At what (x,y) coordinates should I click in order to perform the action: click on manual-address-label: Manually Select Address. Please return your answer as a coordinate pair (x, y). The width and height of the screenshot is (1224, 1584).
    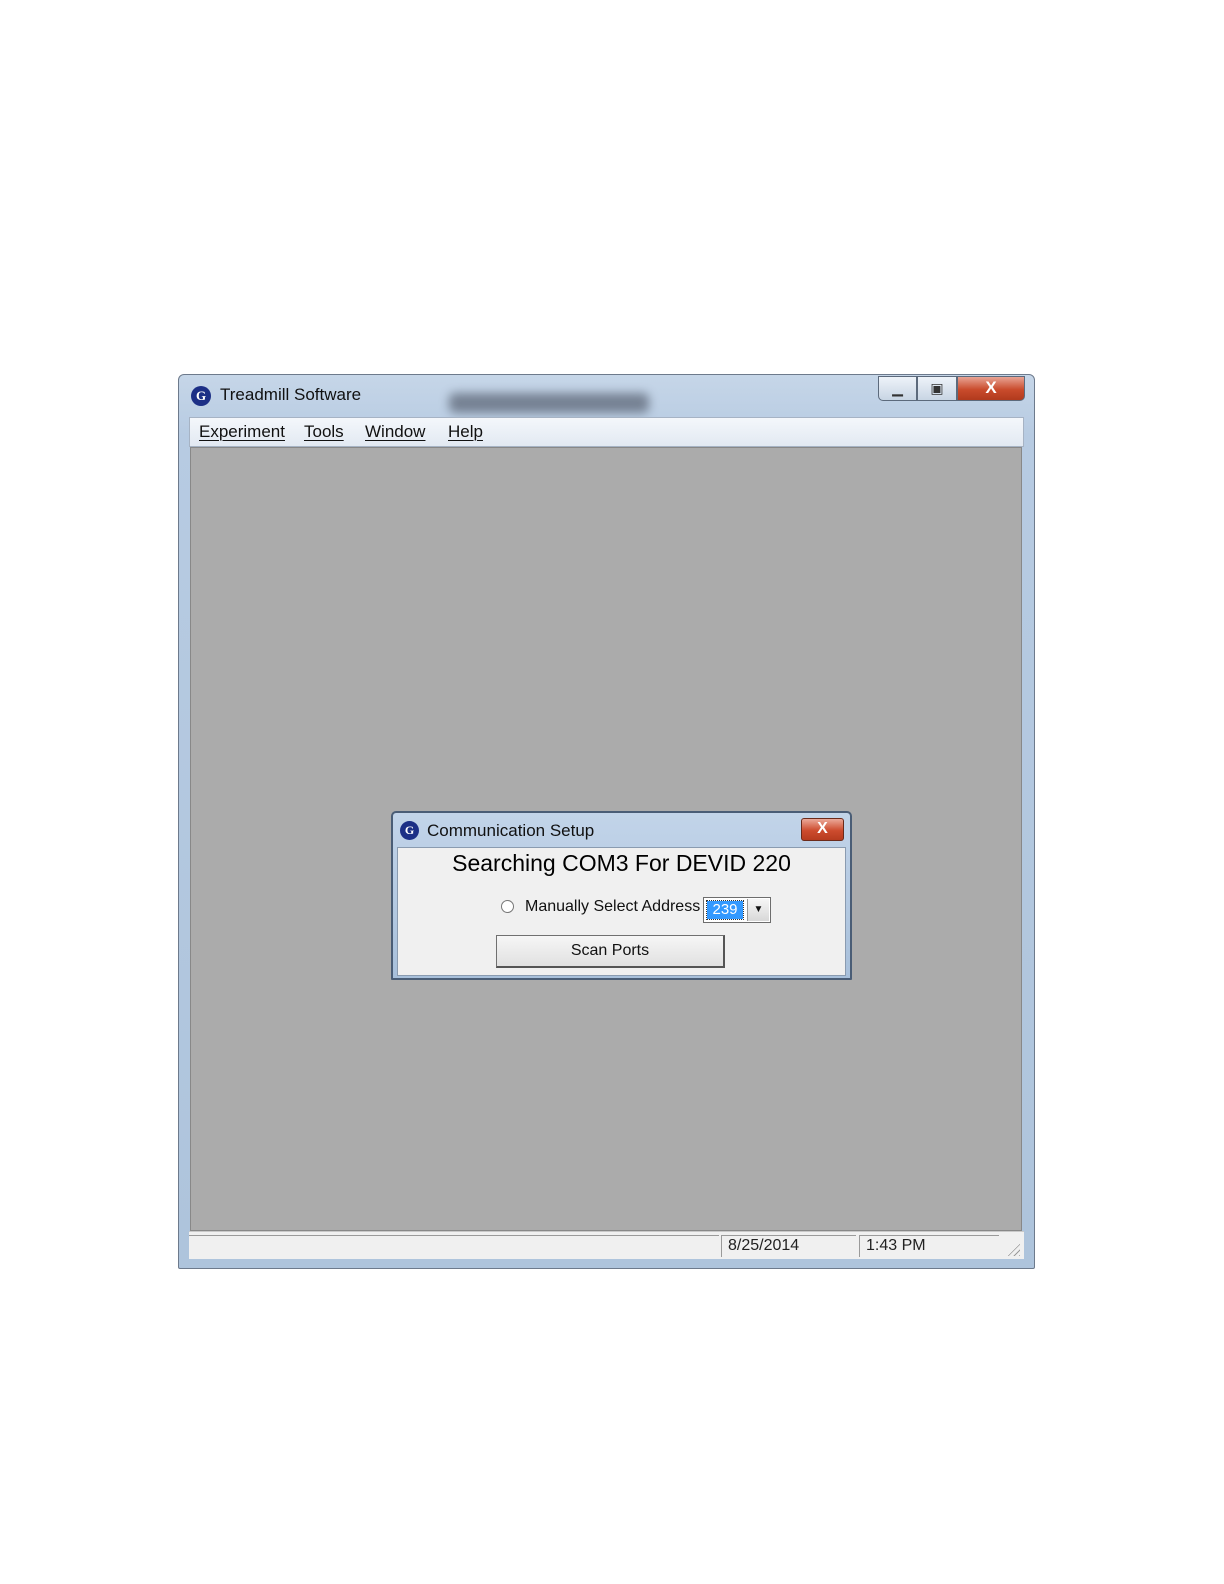
    Looking at the image, I should click on (612, 907).